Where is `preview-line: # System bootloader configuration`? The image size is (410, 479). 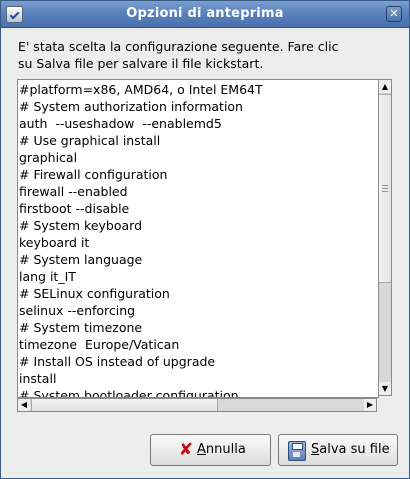
preview-line: # System bootloader configuration is located at coordinates (129, 393).